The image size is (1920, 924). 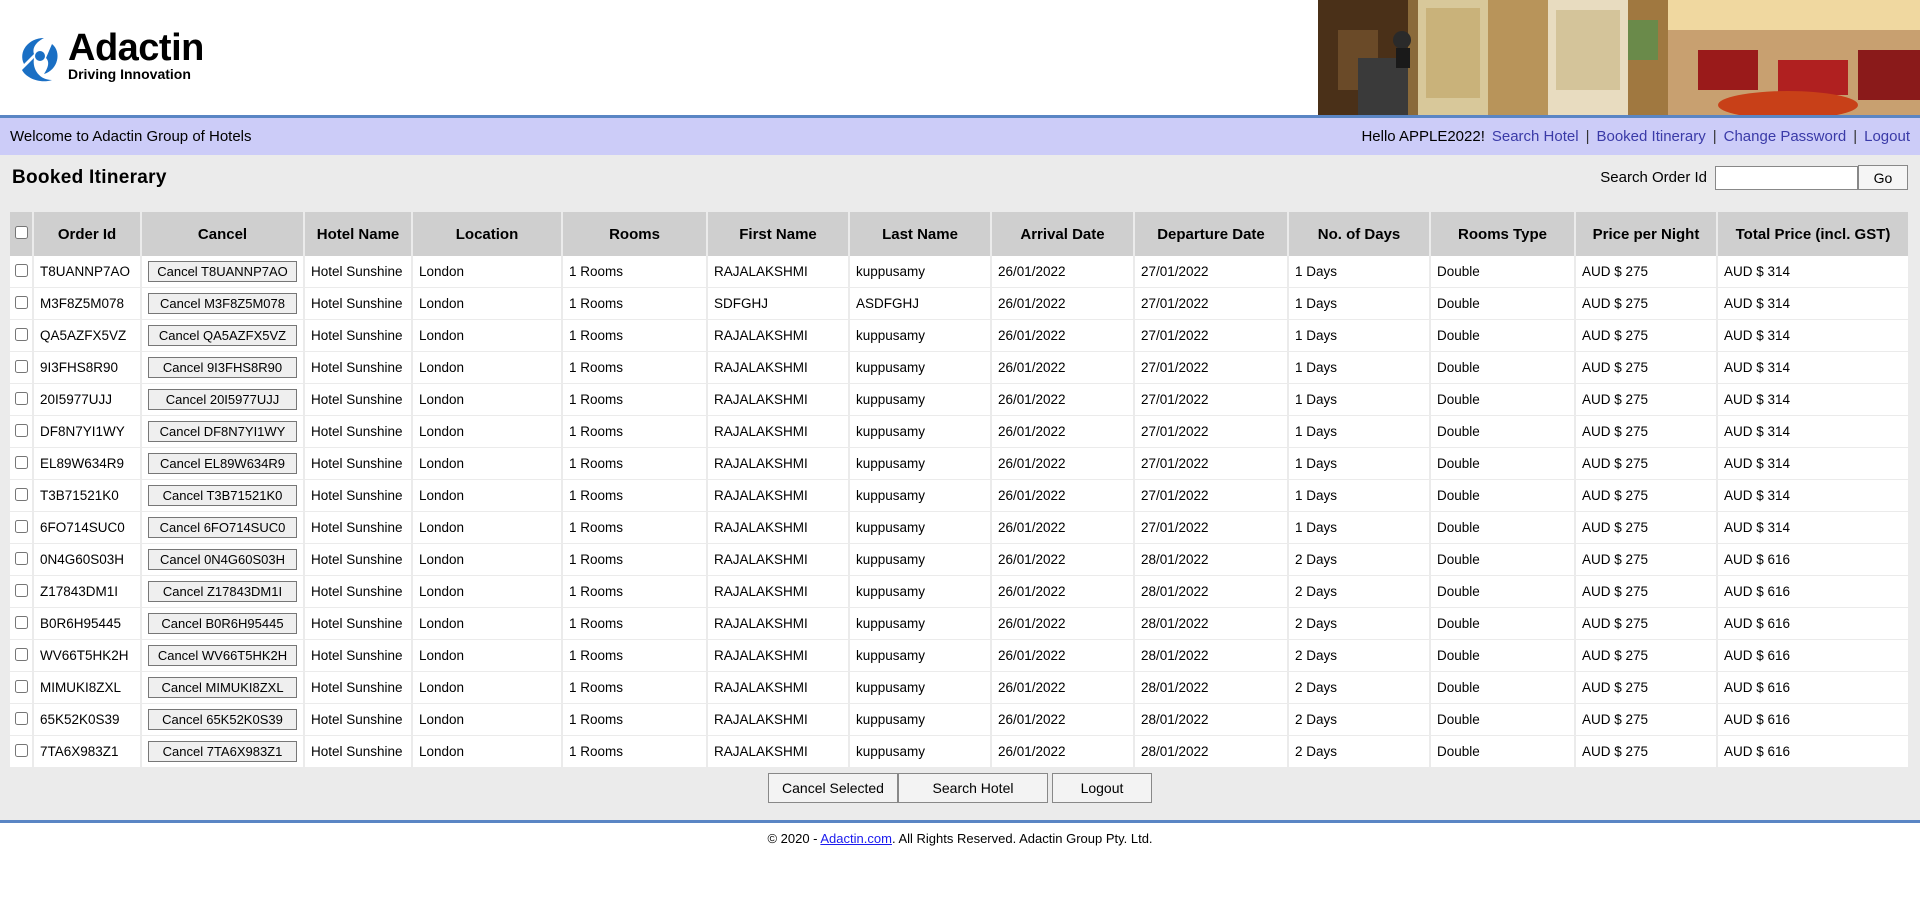 I want to click on cell-first-name: SDFGHJ, so click(x=778, y=303).